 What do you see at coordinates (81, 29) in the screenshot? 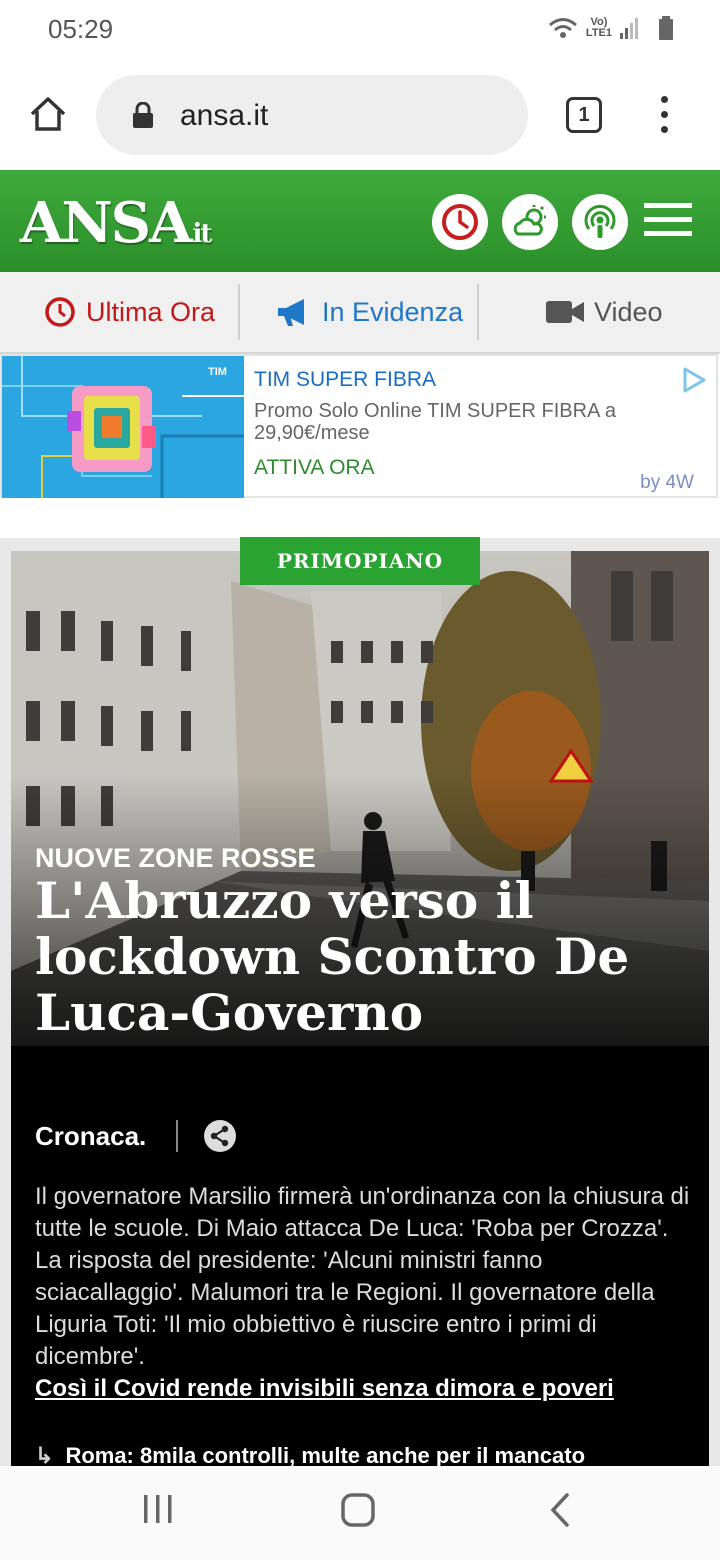
I see `status-time: 05:29` at bounding box center [81, 29].